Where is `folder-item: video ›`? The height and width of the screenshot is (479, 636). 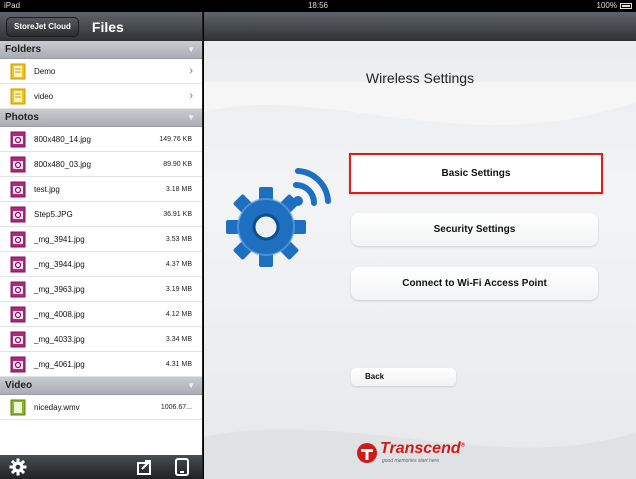 folder-item: video › is located at coordinates (101, 96).